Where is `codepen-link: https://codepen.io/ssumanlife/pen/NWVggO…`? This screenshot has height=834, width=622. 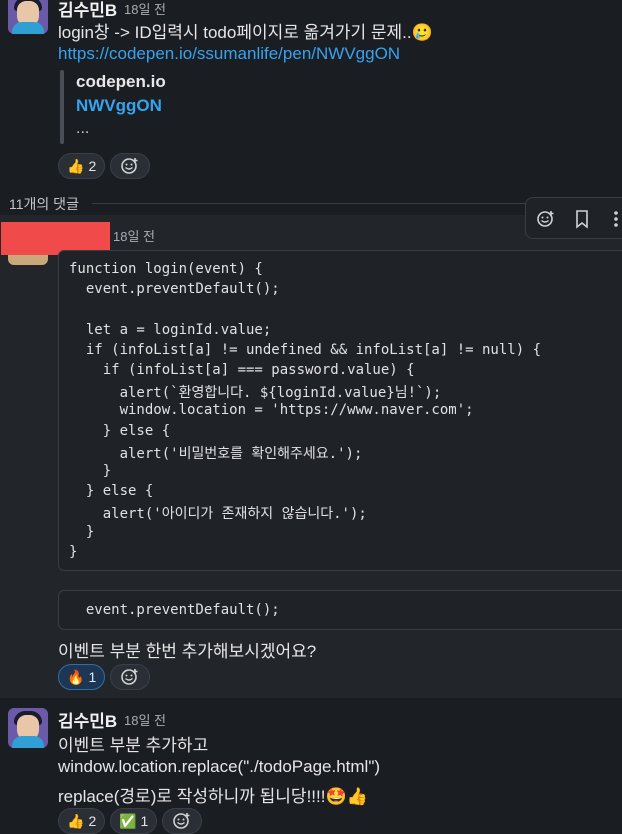
codepen-link: https://codepen.io/ssumanlife/pen/NWVggO… is located at coordinates (229, 54).